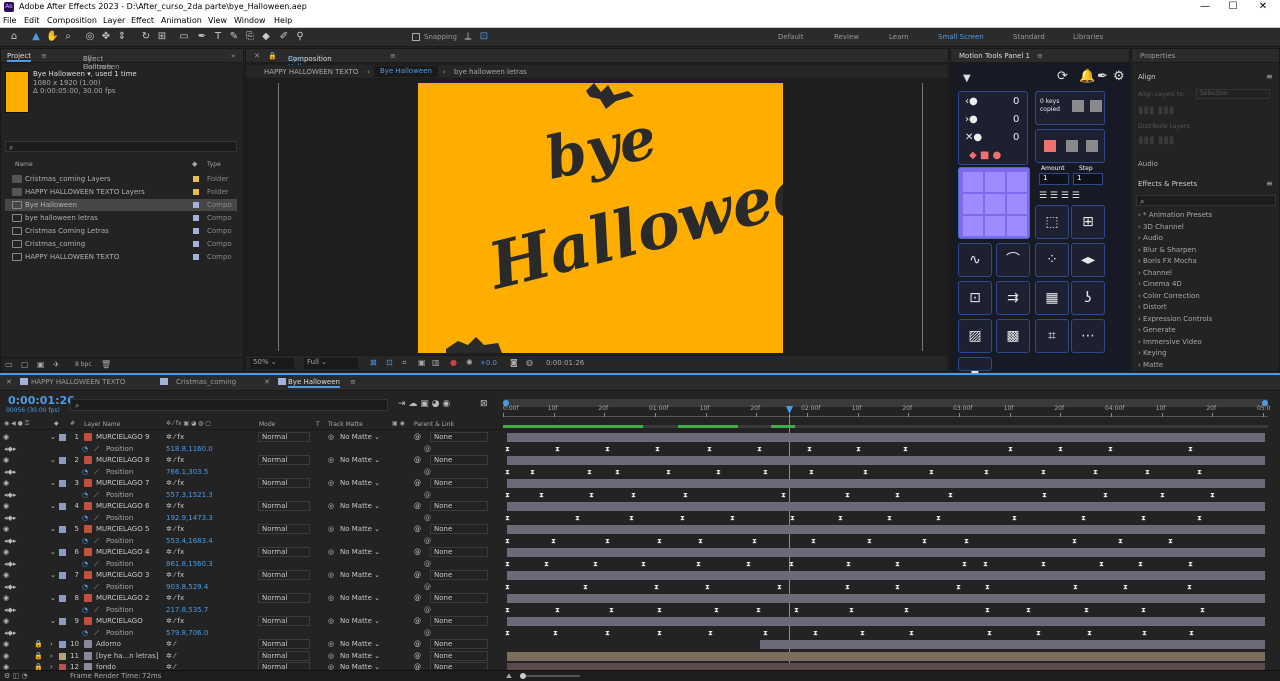 Image resolution: width=1280 pixels, height=681 pixels. I want to click on project-menu-icon: ≡, so click(44, 56).